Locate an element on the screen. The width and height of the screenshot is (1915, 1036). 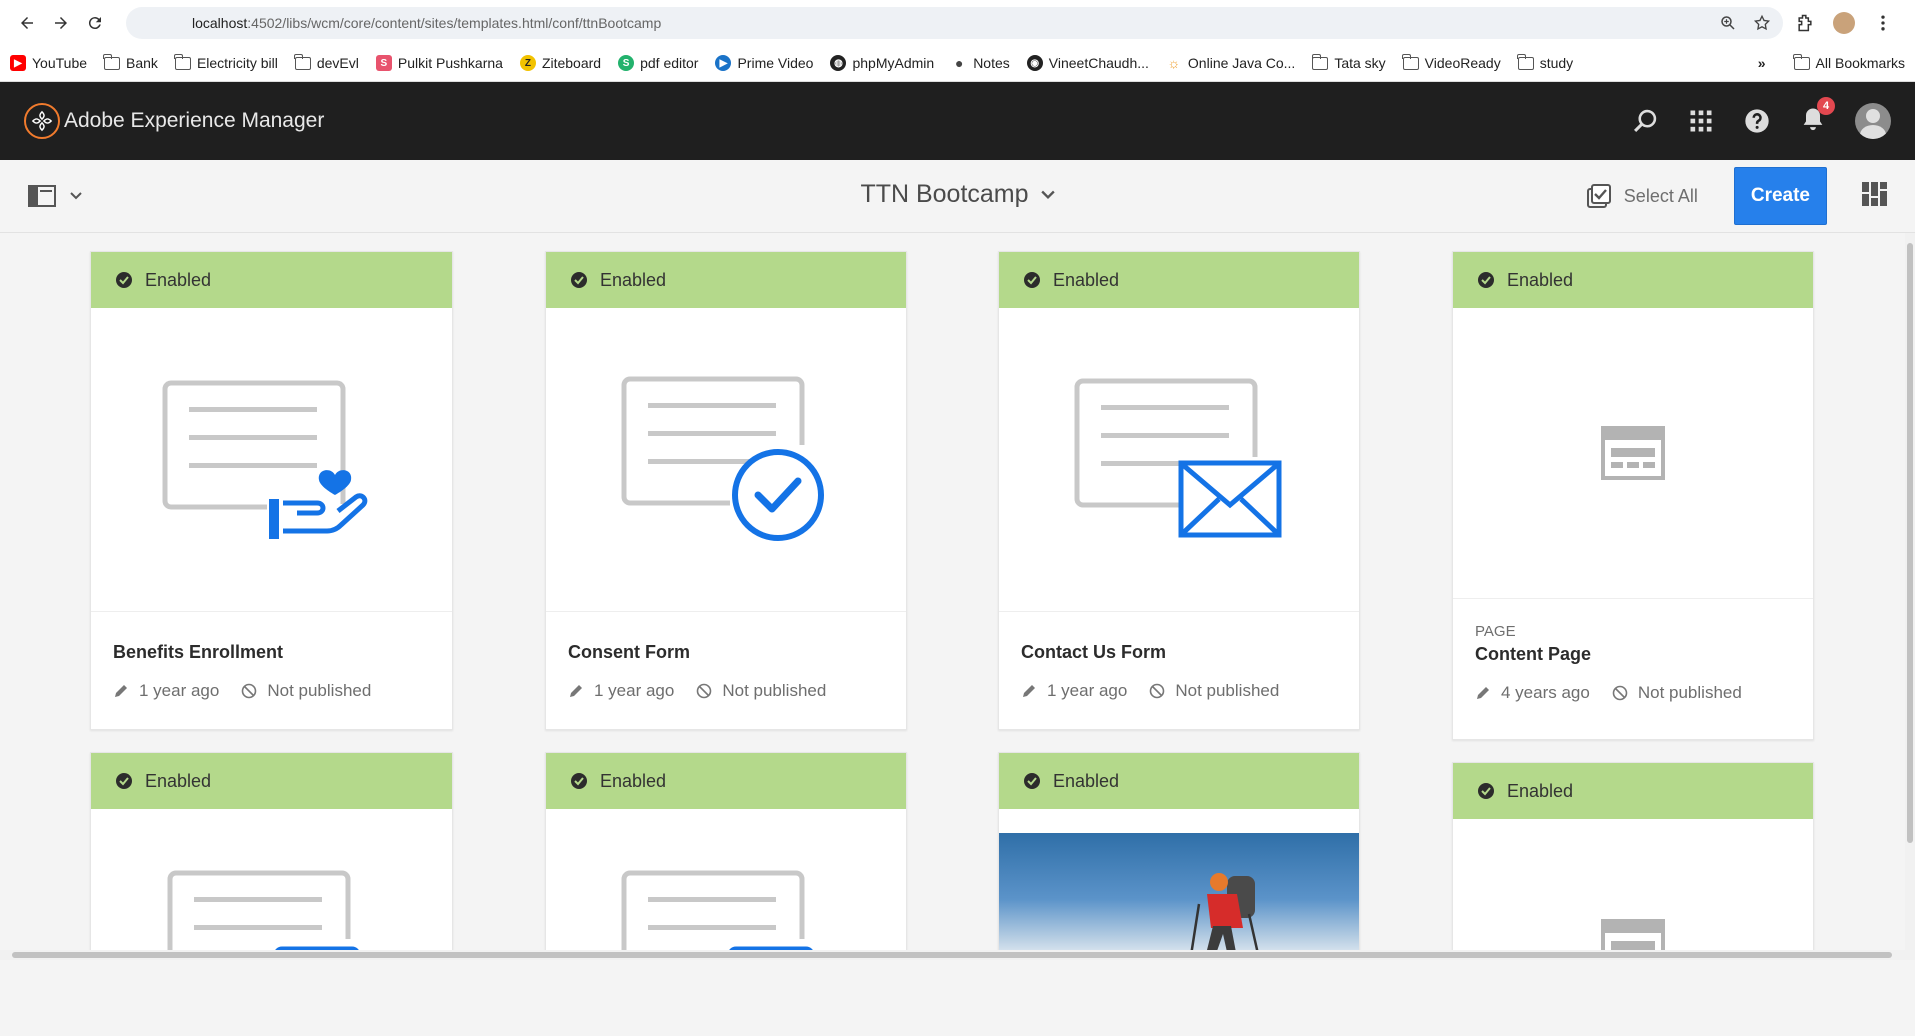
star-icon is located at coordinates (1762, 23).